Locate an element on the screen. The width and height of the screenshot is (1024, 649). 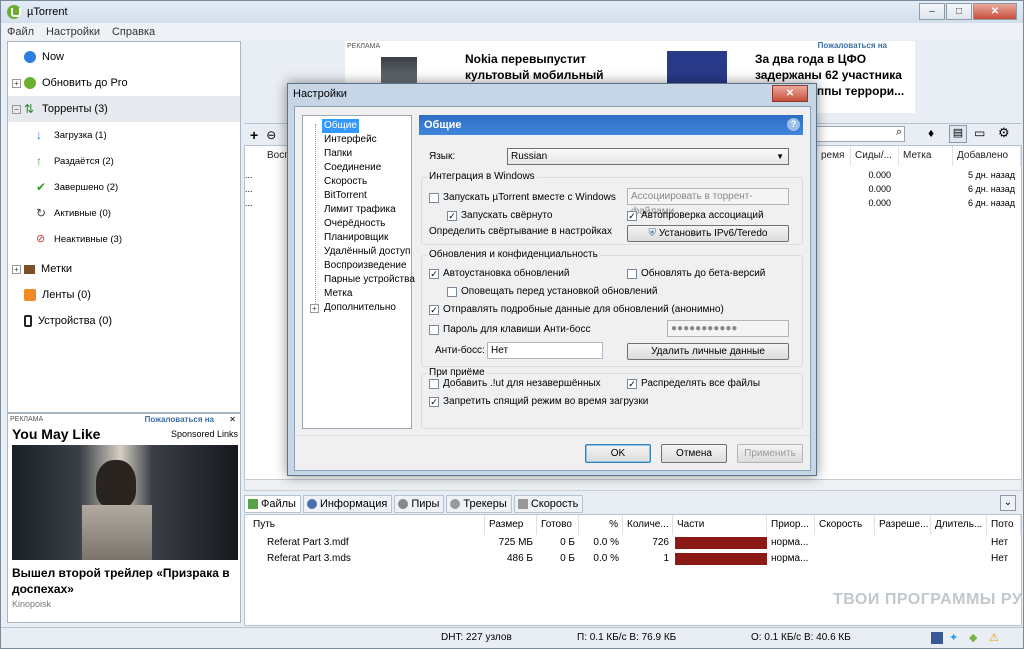
sidebar-item-labels: + Метки is located at coordinates (124, 269).